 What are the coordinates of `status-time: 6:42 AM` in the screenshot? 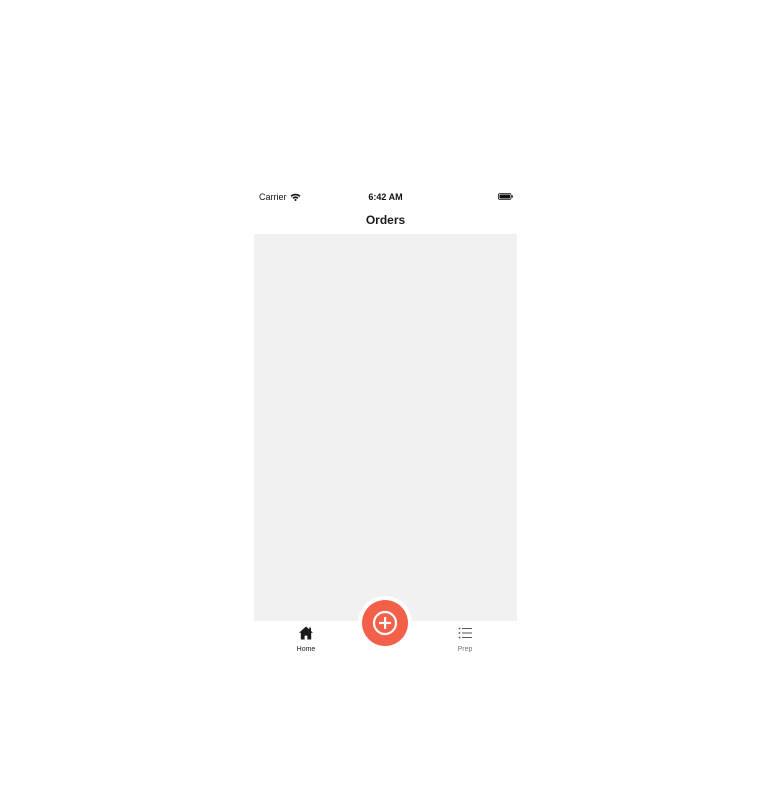 It's located at (385, 197).